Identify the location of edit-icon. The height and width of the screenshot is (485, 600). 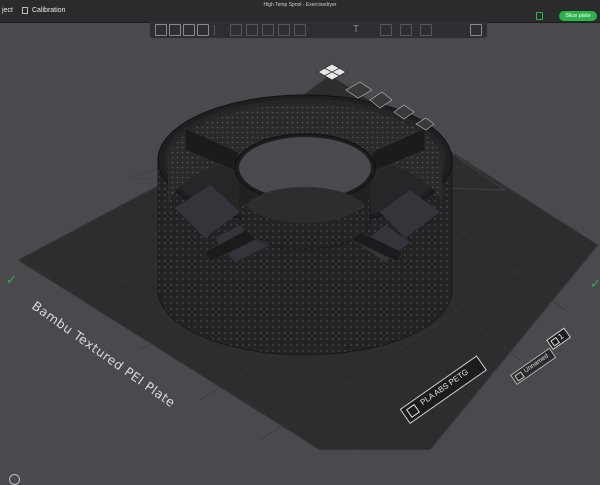
(519, 376).